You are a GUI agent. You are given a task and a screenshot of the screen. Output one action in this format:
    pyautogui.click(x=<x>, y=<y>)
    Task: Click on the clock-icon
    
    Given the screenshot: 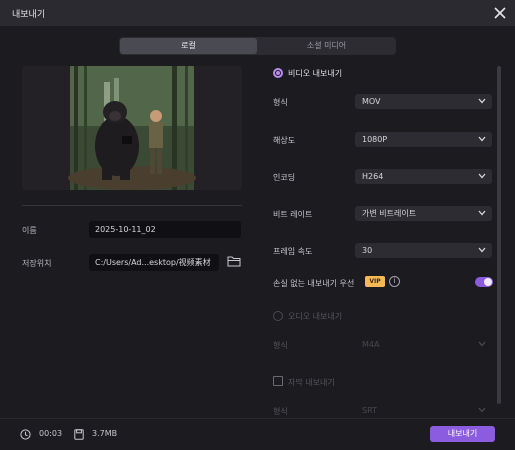 What is the action you would take?
    pyautogui.click(x=25, y=434)
    